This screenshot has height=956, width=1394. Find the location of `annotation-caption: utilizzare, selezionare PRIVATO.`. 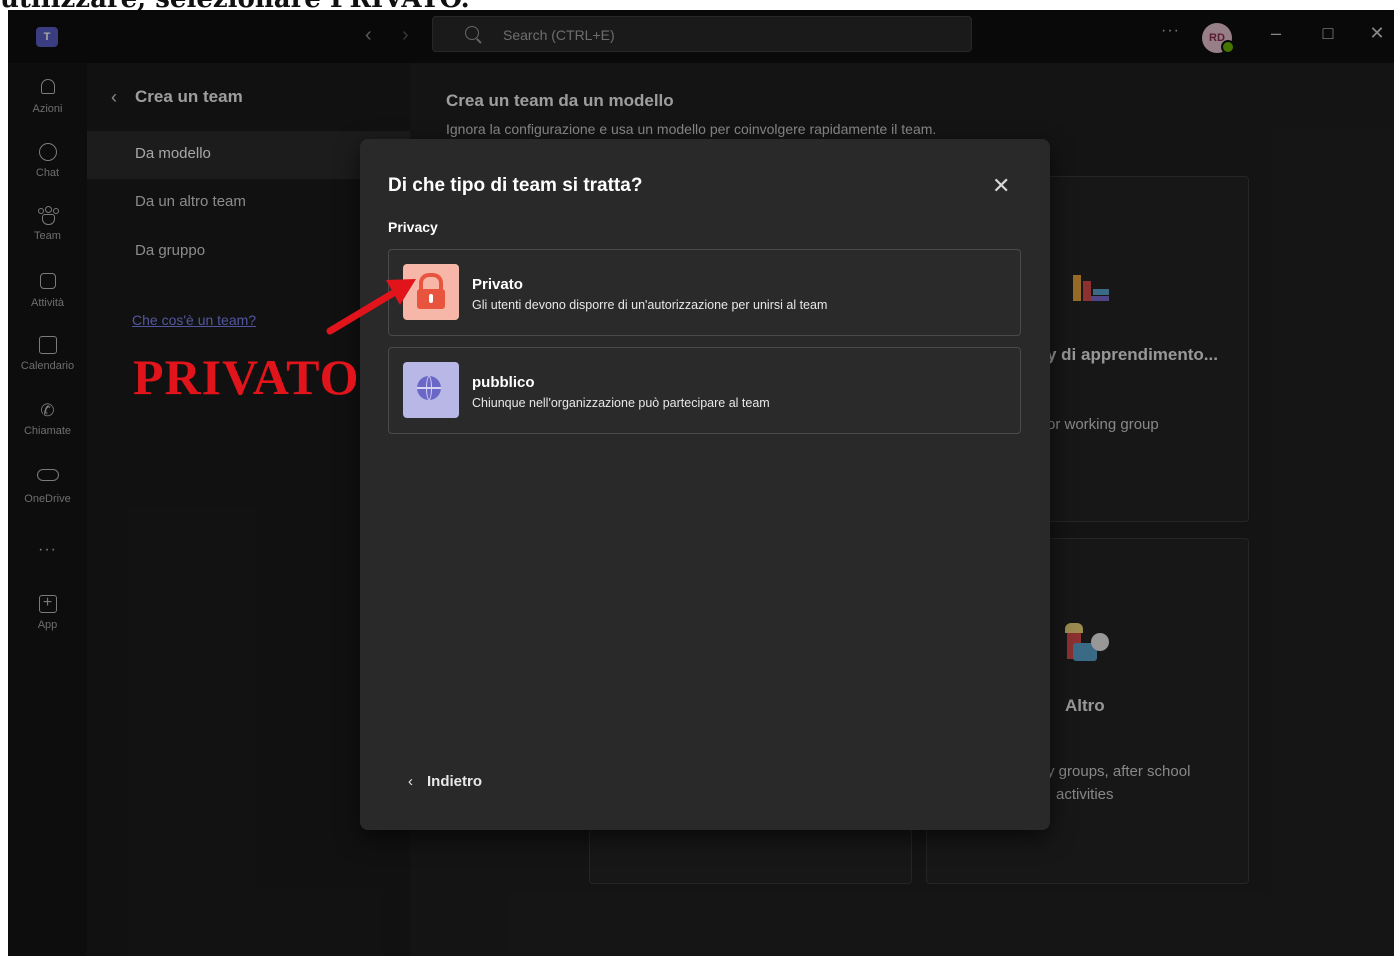

annotation-caption: utilizzare, selezionare PRIVATO. is located at coordinates (235, 7).